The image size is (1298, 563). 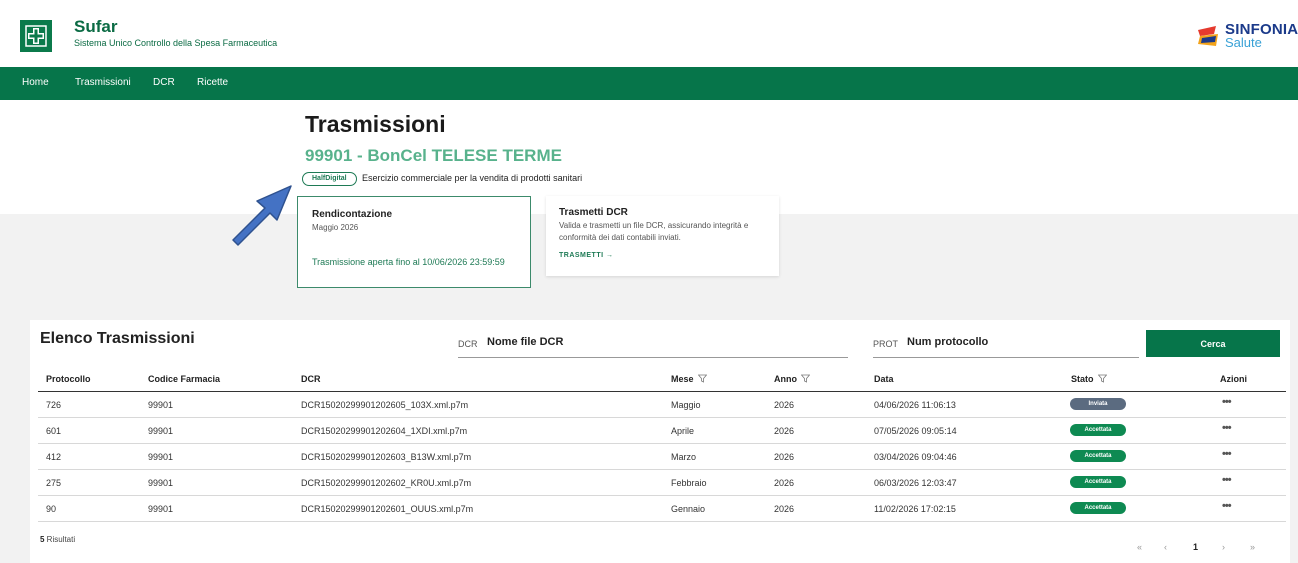 What do you see at coordinates (1223, 547) in the screenshot?
I see `pagination-next-icon: ›` at bounding box center [1223, 547].